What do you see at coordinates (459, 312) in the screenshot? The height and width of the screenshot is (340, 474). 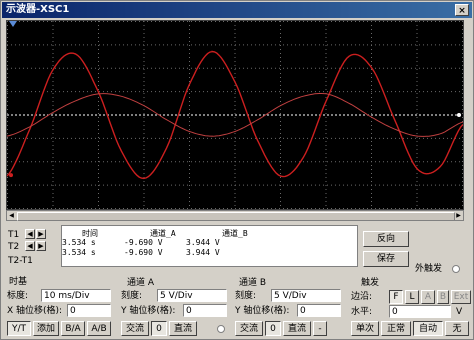 I see `trigger-level-unit: V` at bounding box center [459, 312].